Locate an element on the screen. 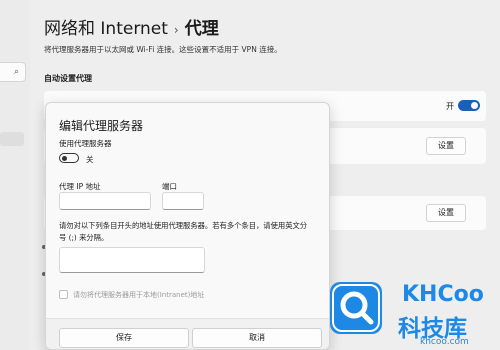 The width and height of the screenshot is (500, 350). dialog-title: 编辑代理服务器 is located at coordinates (101, 126).